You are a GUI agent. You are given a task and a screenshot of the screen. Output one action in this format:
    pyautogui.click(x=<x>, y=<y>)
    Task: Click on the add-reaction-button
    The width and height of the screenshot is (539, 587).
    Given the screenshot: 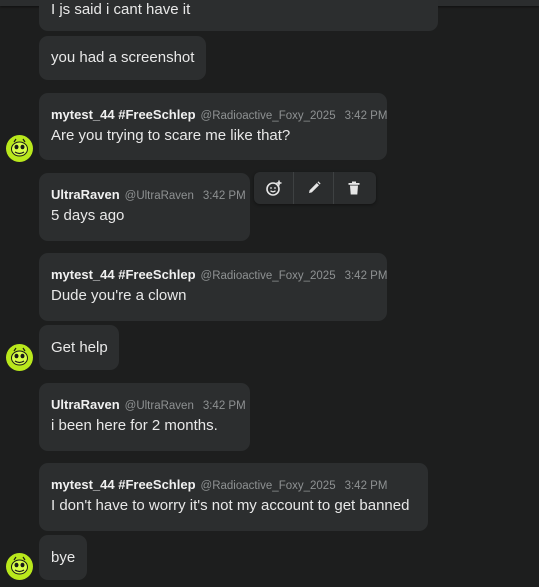 What is the action you would take?
    pyautogui.click(x=274, y=188)
    